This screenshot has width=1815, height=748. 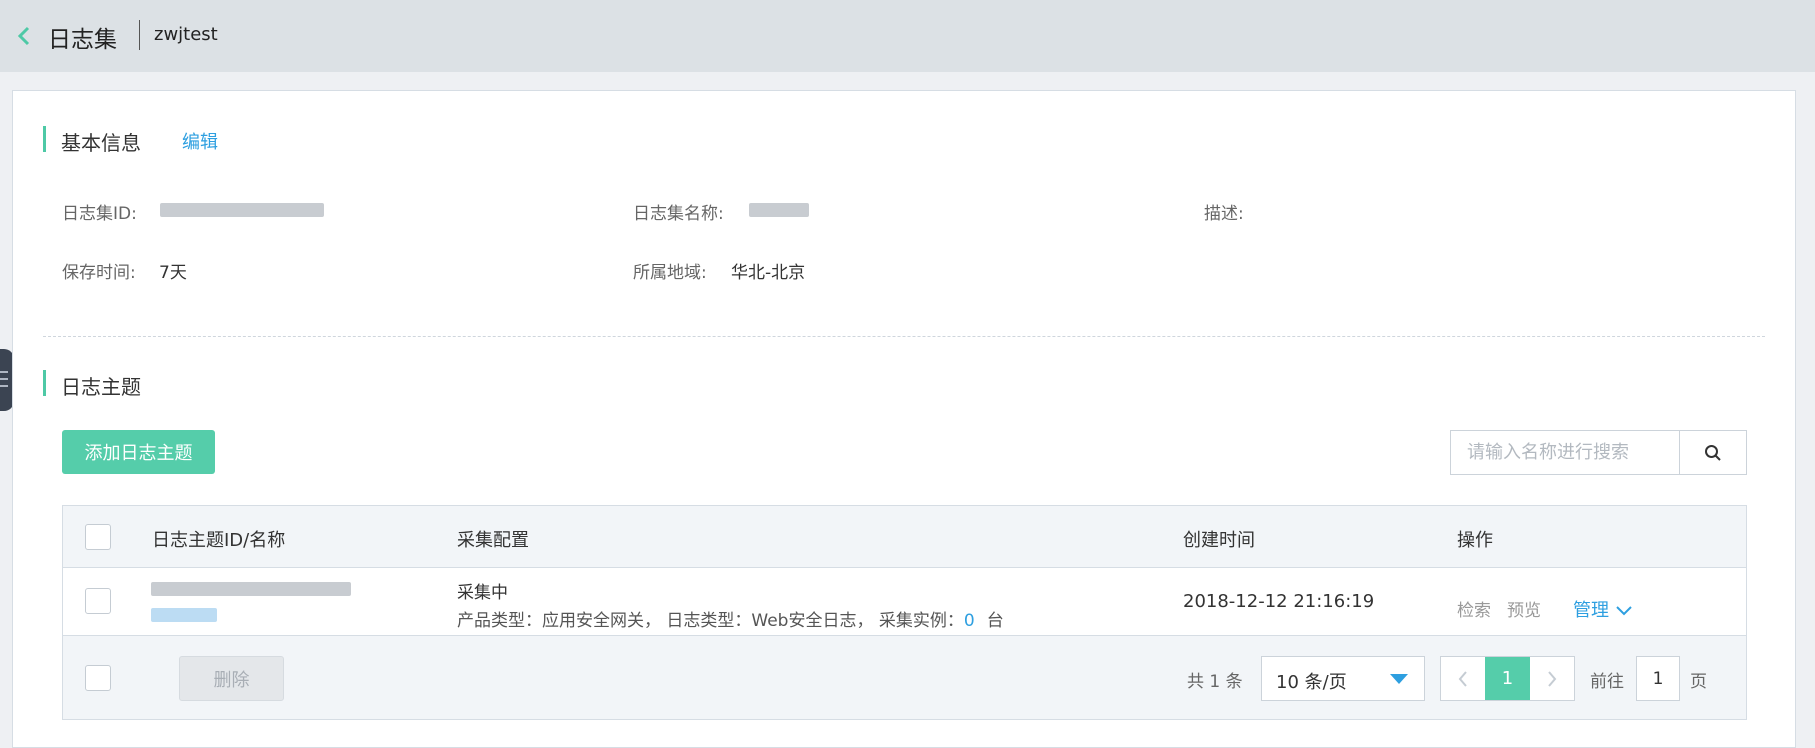 I want to click on topics-title: 日志主题, so click(x=101, y=387).